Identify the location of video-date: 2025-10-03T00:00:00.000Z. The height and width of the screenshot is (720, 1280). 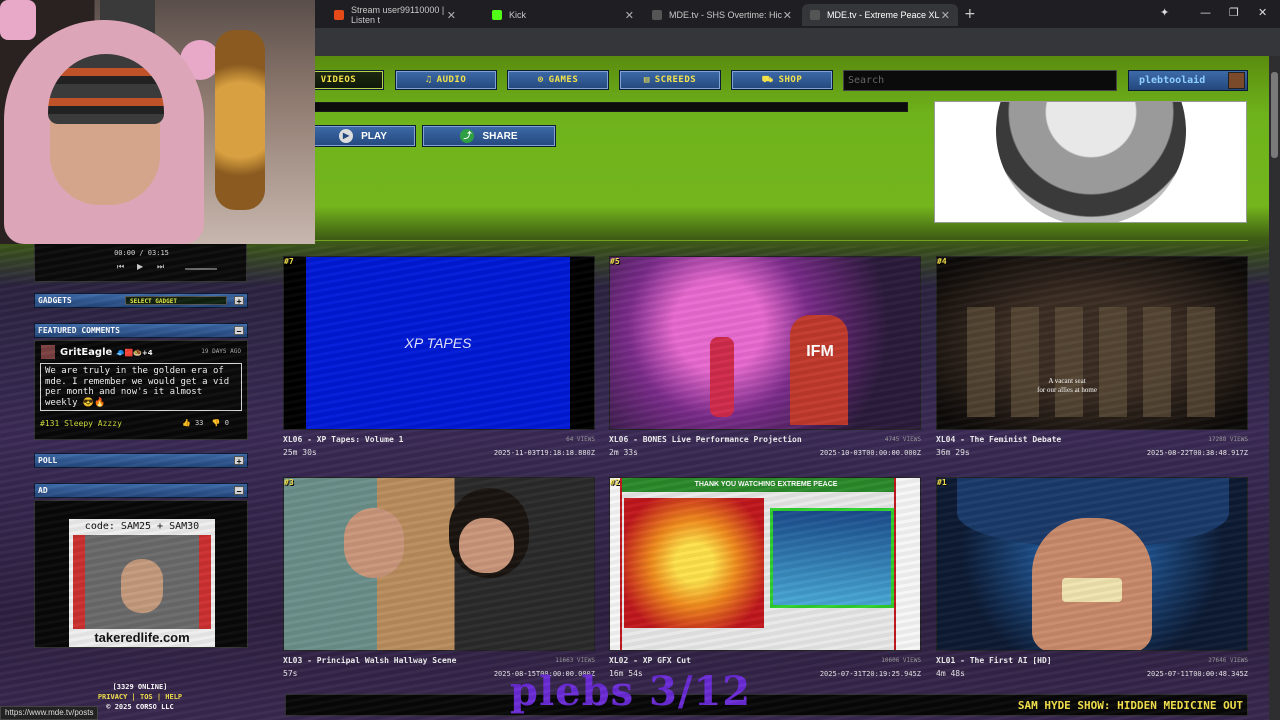
(870, 453).